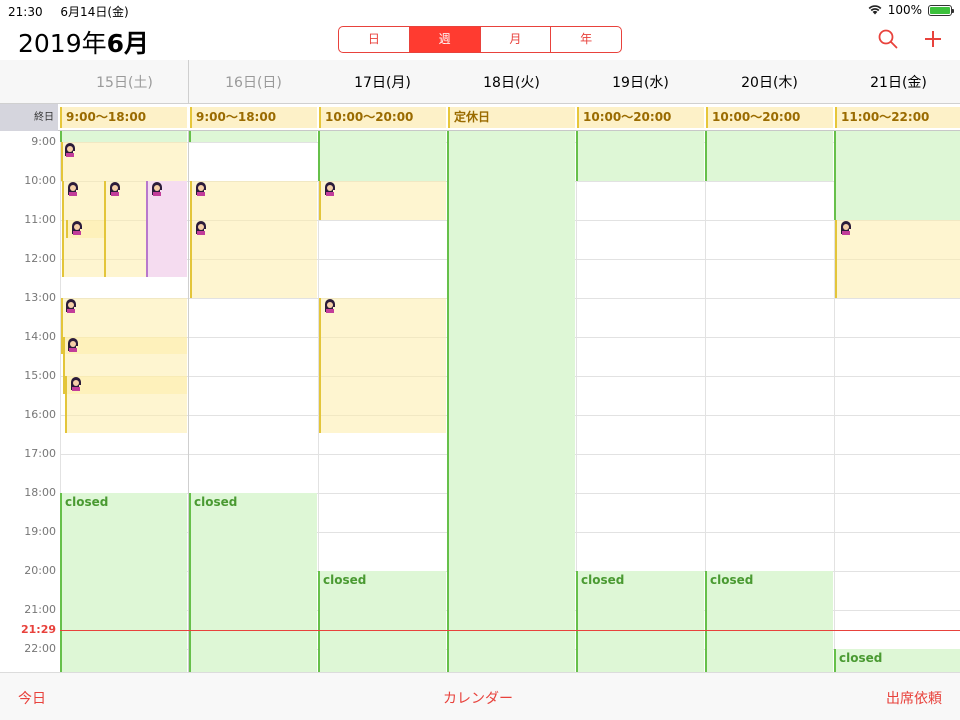 The image size is (960, 720). What do you see at coordinates (875, 10) in the screenshot?
I see `wifi-icon` at bounding box center [875, 10].